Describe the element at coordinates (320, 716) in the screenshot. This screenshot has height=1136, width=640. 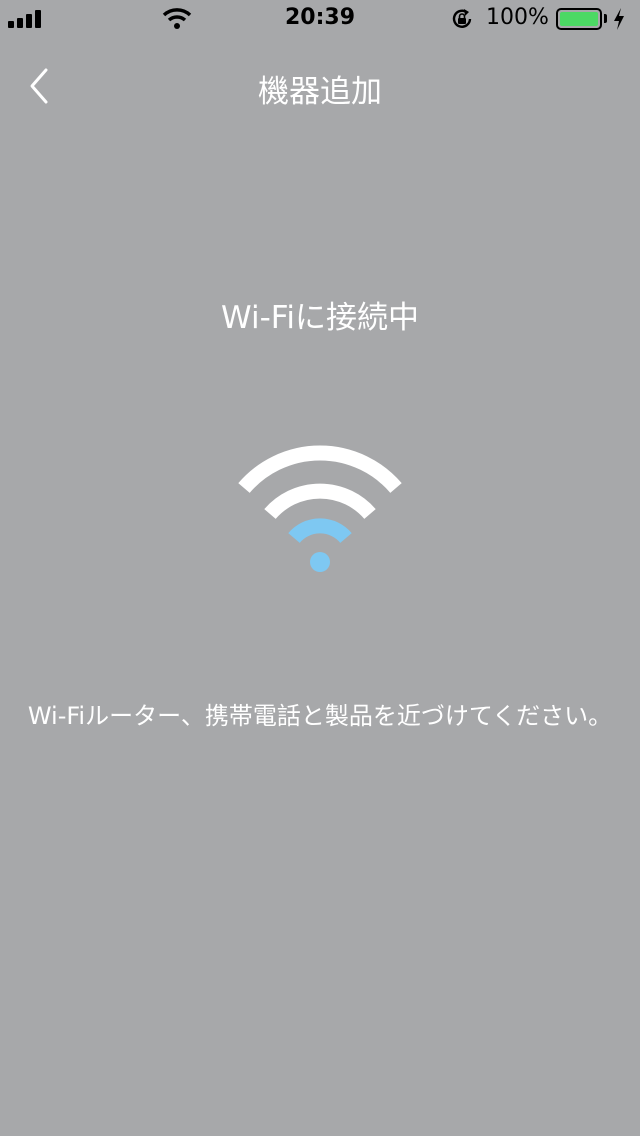
I see `instruction-text: Wi-Fiルーター、携帯電話と製品を近づけてください。` at that location.